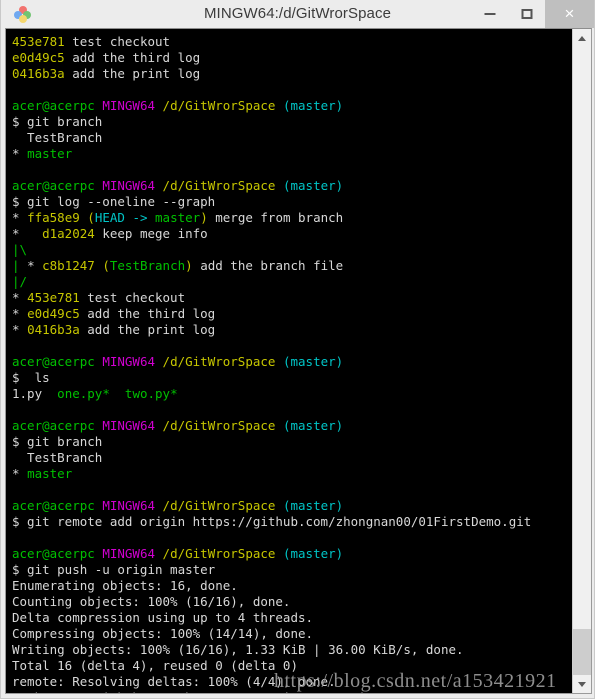 This screenshot has width=595, height=699. I want to click on terminal-line: $ git branch, so click(292, 442).